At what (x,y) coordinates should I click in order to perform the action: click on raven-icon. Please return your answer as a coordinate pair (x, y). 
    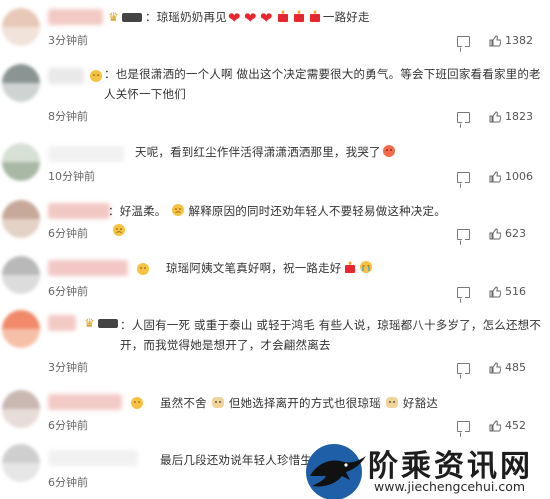
    Looking at the image, I should click on (336, 471).